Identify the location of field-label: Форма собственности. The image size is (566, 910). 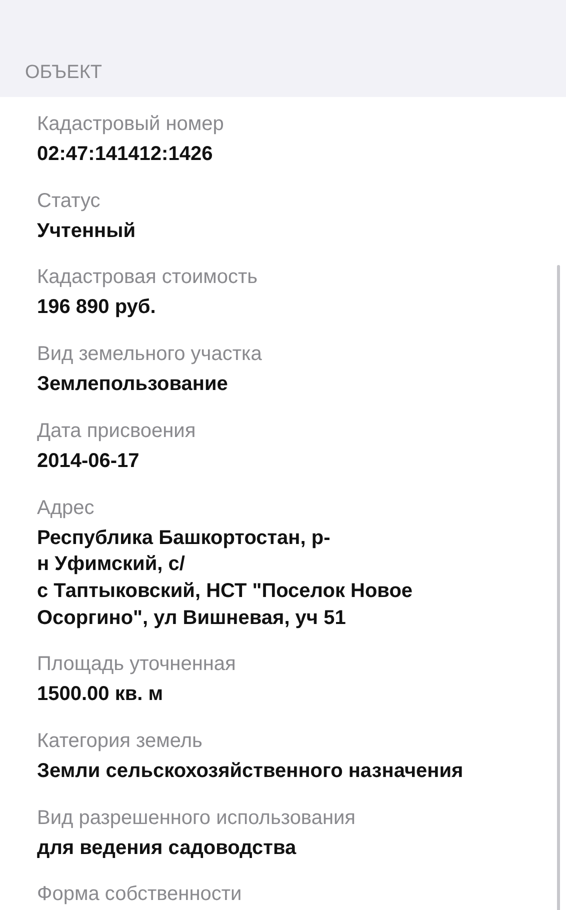
(139, 895).